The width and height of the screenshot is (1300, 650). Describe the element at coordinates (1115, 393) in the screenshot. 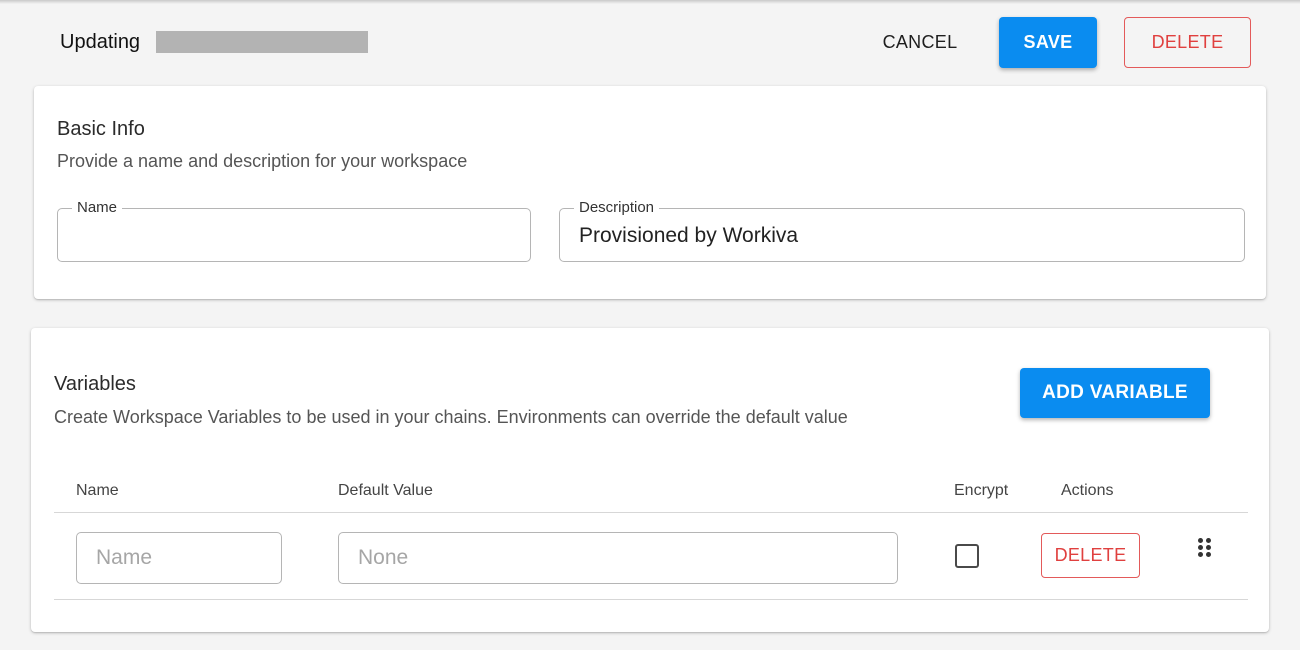

I see `add-variable-button: ADD VARIABLE` at that location.